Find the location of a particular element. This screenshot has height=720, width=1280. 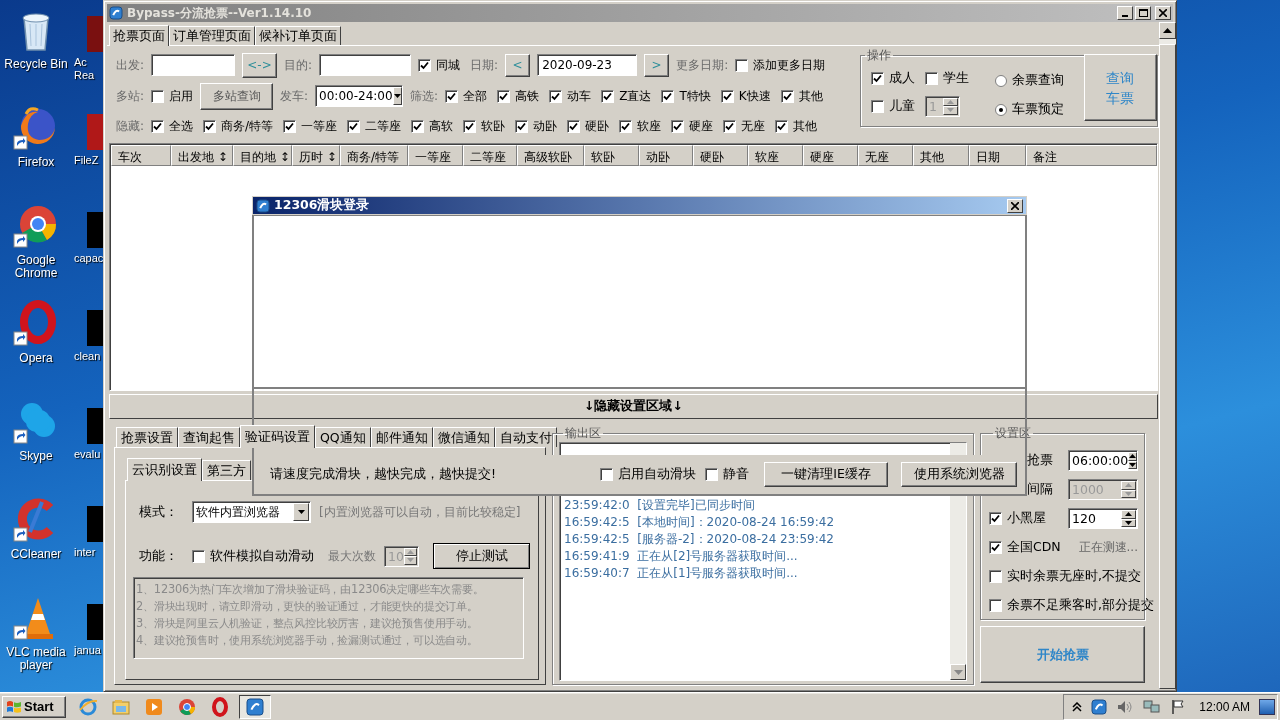

column-header: 备注 is located at coordinates (1091, 155).